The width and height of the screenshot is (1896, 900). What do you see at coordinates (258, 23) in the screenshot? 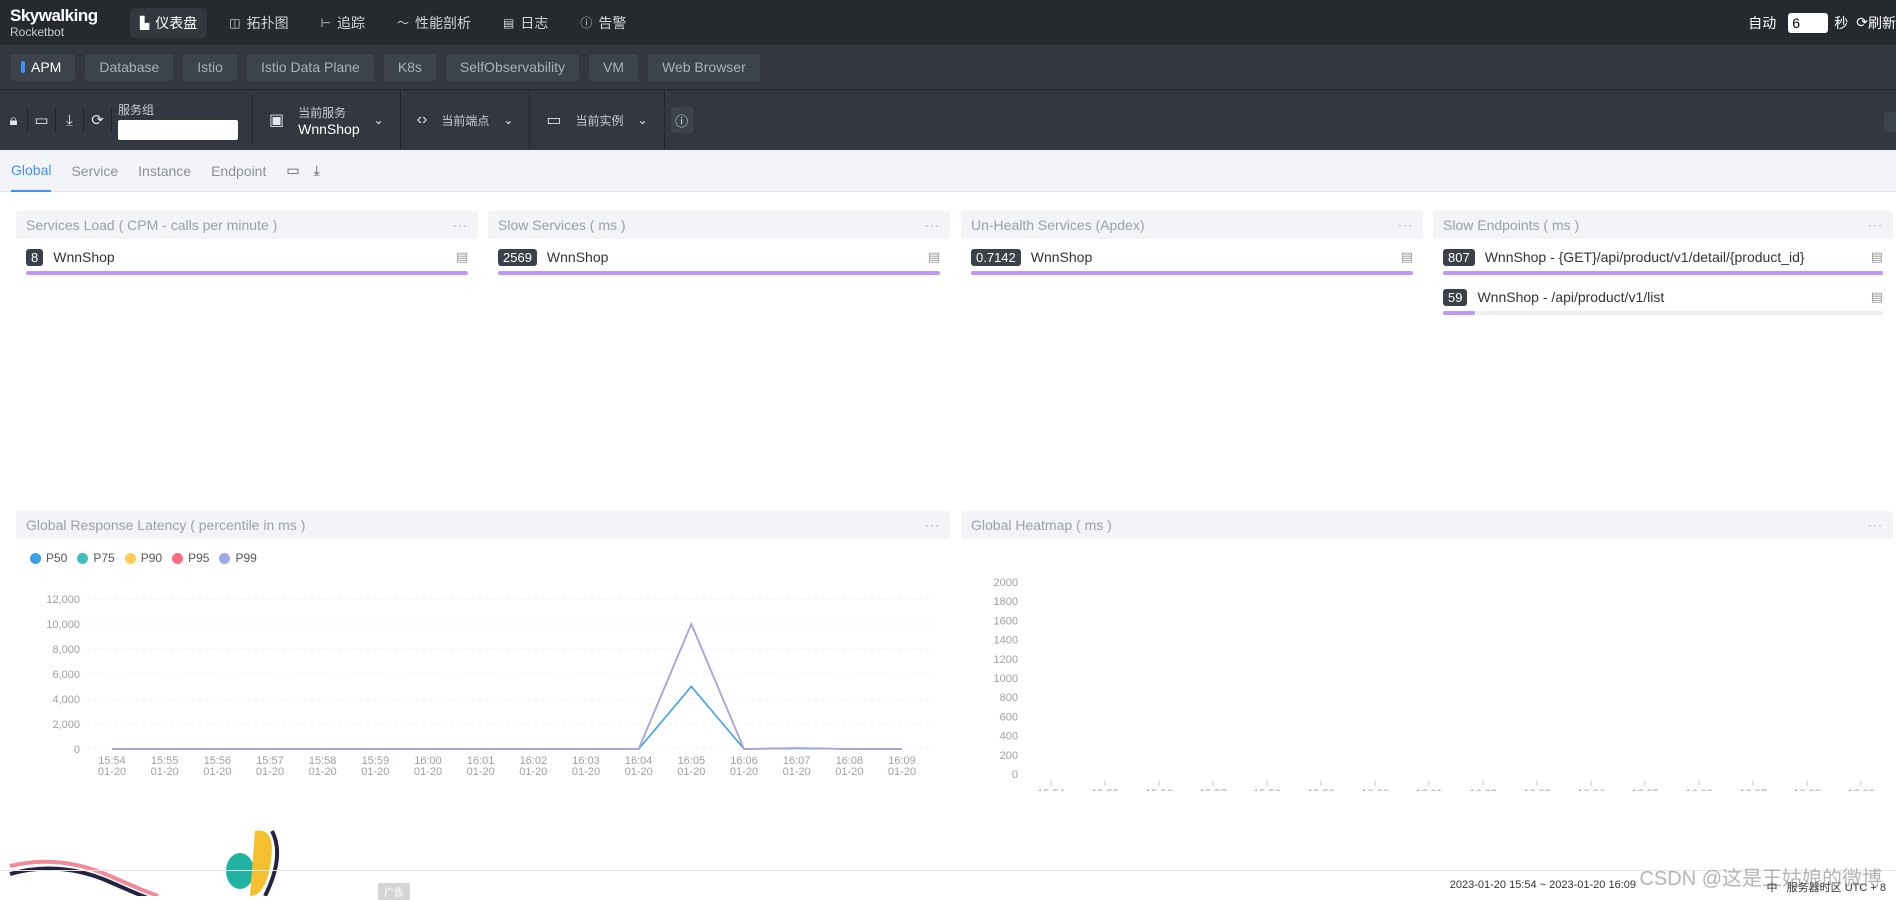
I see `nav-topology: ◫ 拓扑图` at bounding box center [258, 23].